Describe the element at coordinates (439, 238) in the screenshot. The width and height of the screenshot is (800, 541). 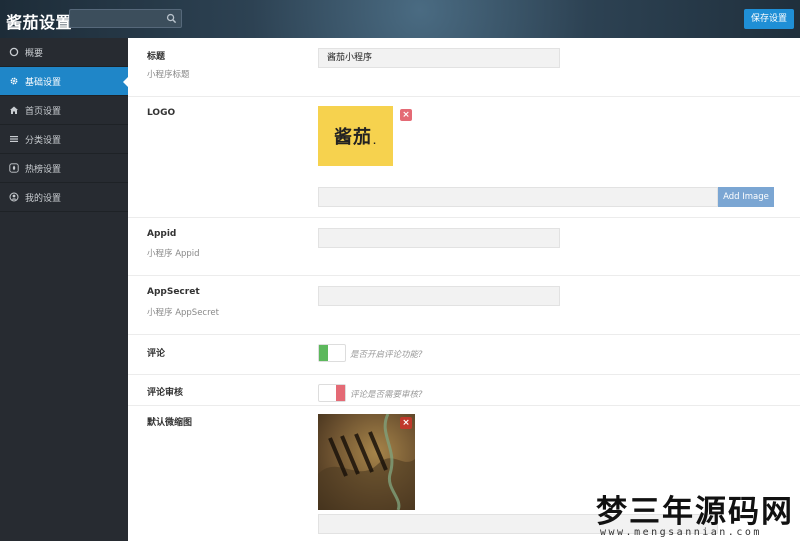
I see `appid-input` at that location.